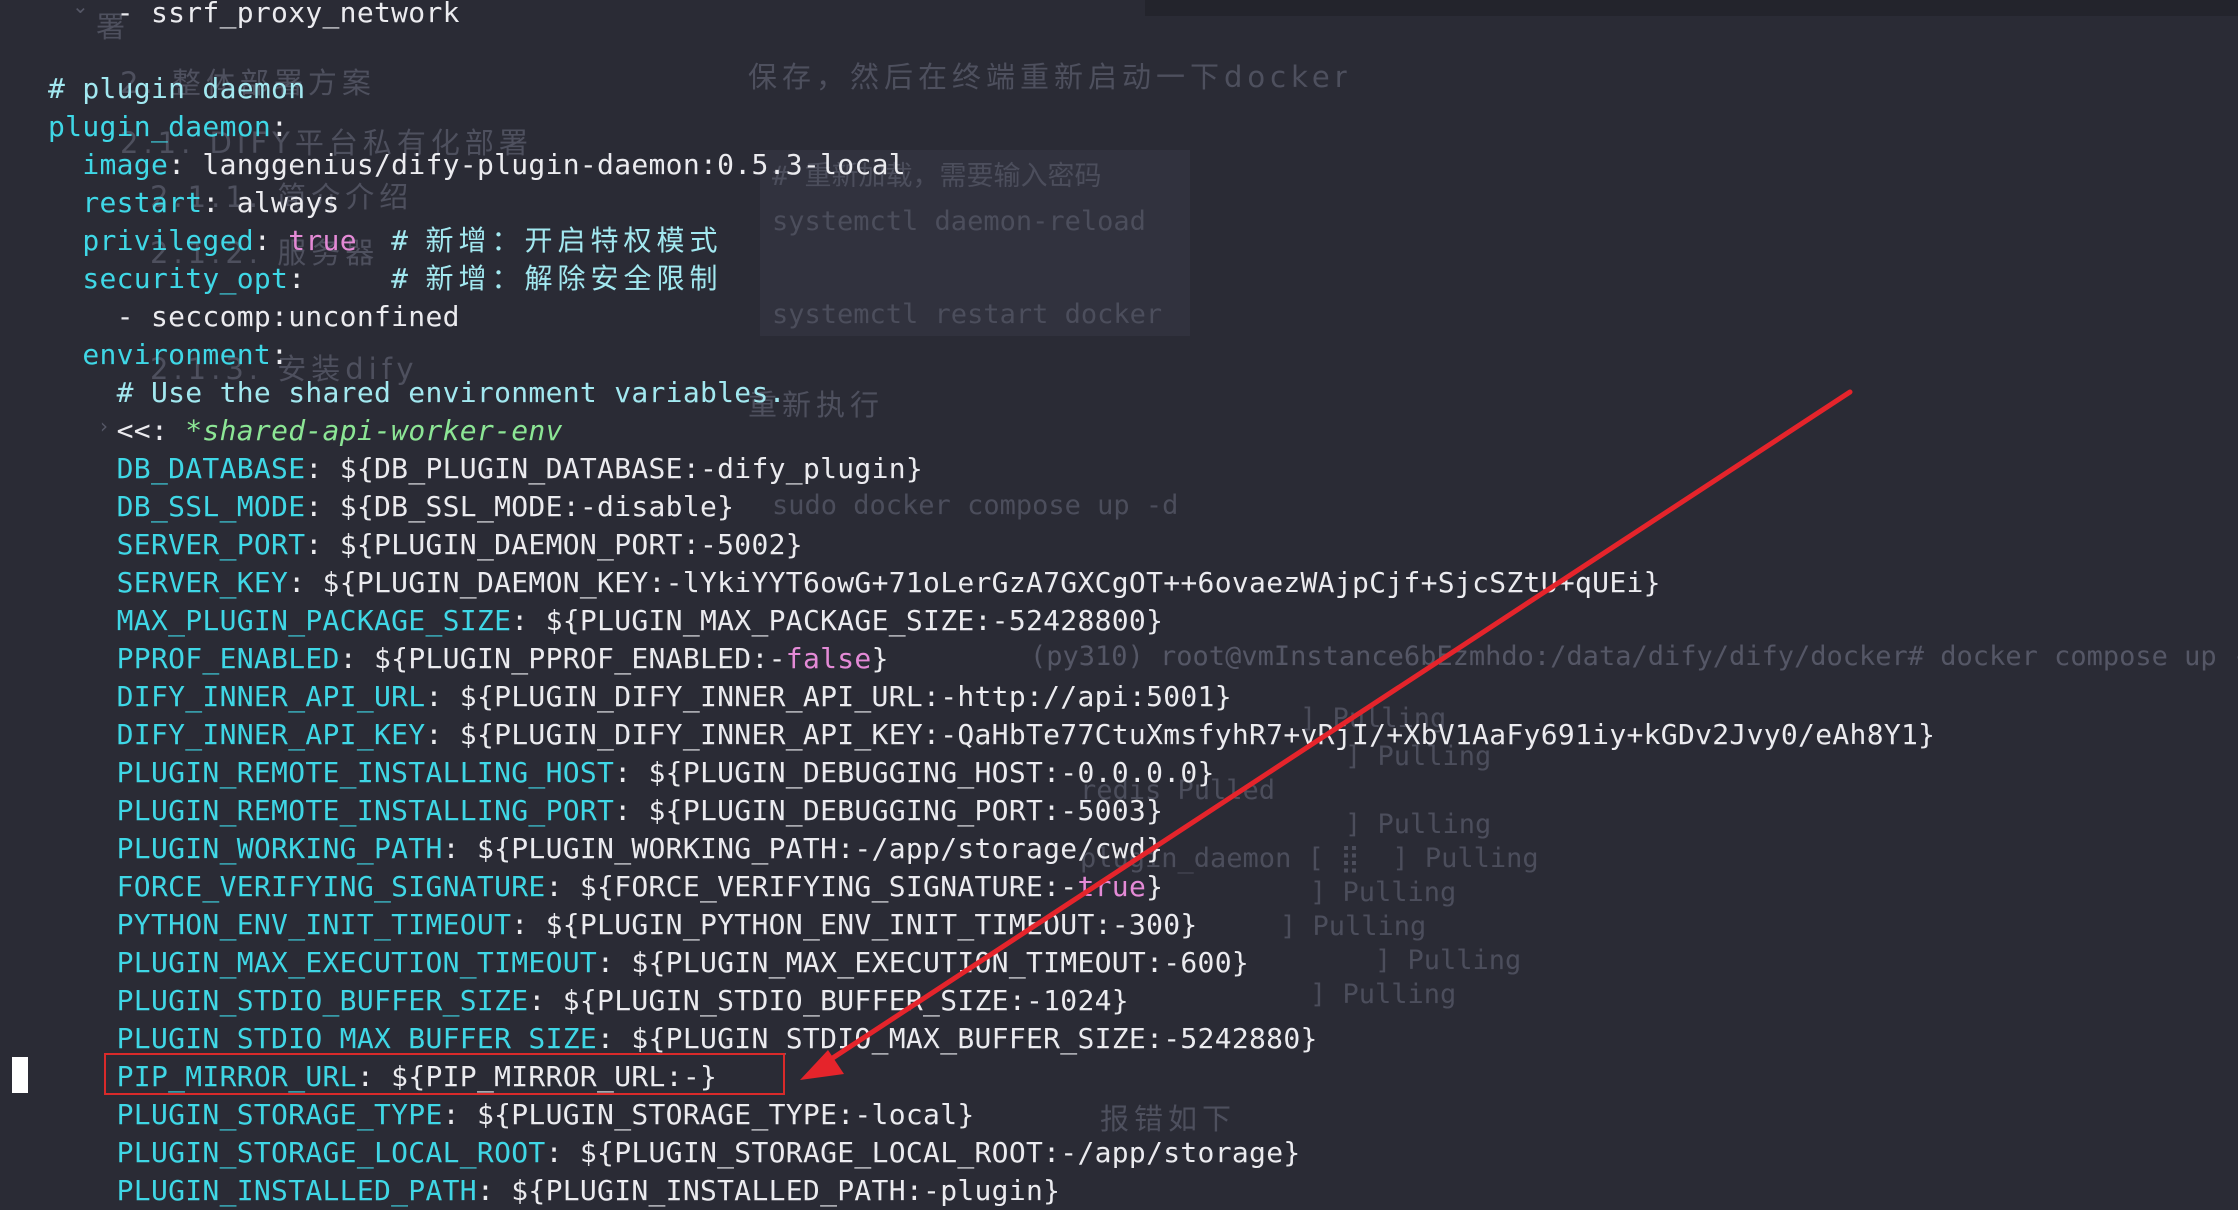 This screenshot has height=1210, width=2238. Describe the element at coordinates (574, 278) in the screenshot. I see `code-token: 新增：解除安全限制` at that location.